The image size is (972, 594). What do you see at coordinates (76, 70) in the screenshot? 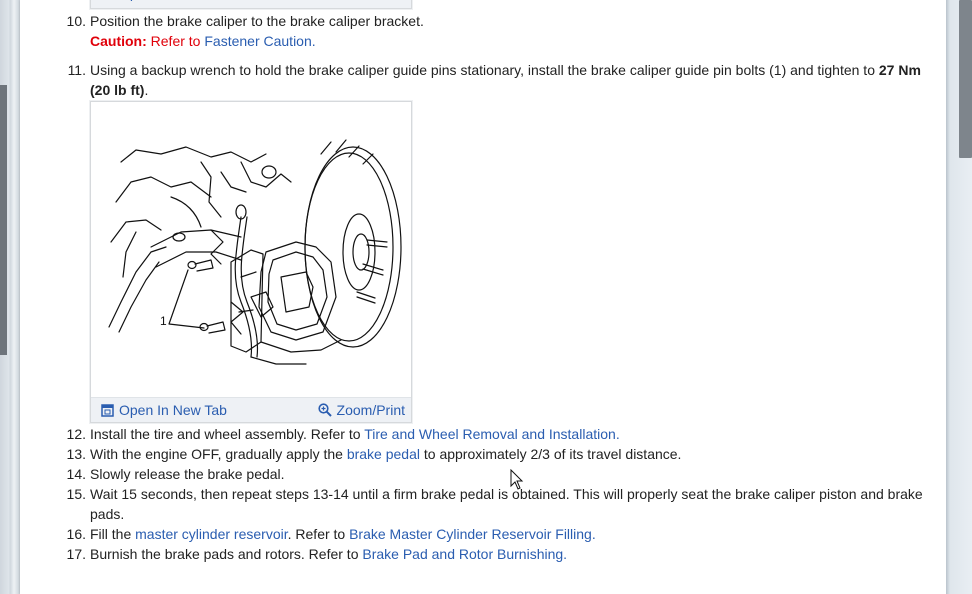
I see `step-number: 11.` at bounding box center [76, 70].